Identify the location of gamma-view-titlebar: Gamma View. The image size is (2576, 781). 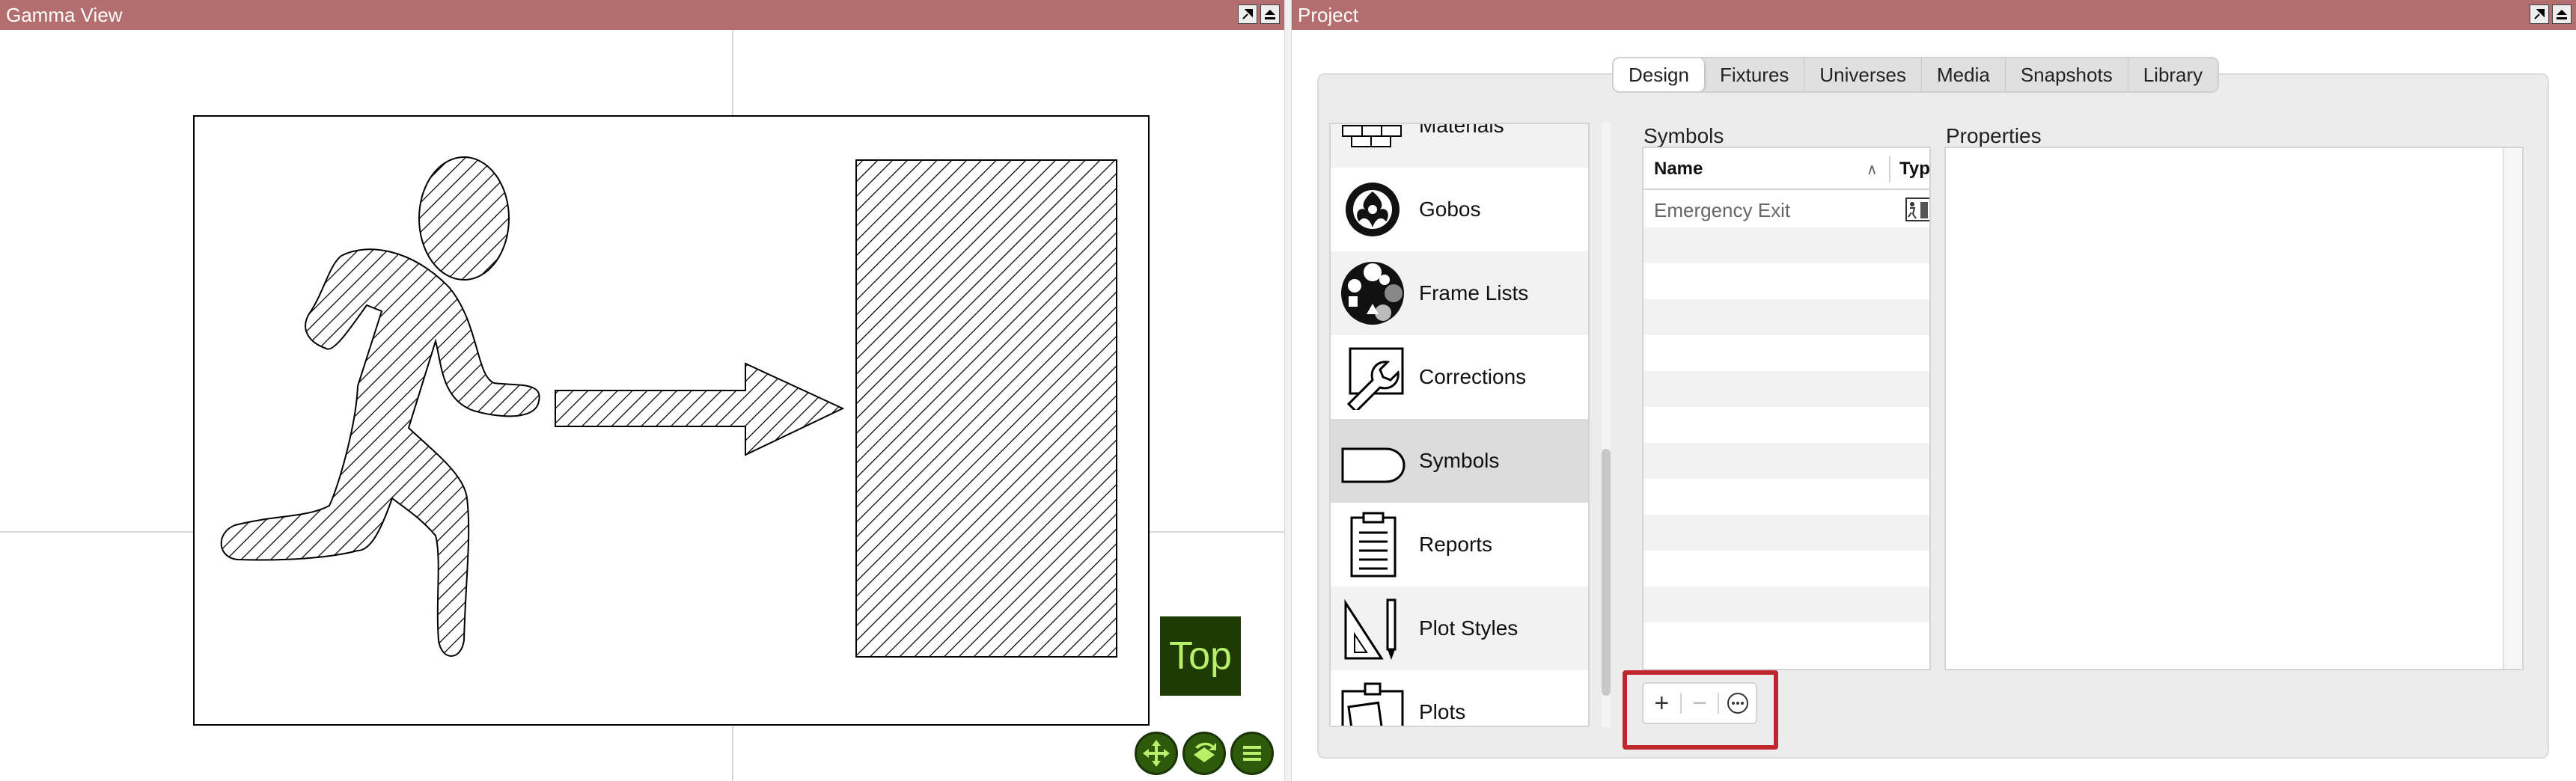
(642, 15).